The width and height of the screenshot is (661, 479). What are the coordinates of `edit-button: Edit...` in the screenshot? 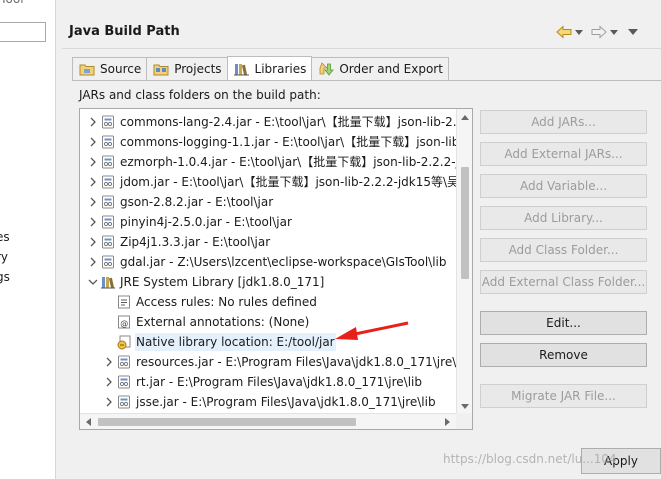 It's located at (563, 323).